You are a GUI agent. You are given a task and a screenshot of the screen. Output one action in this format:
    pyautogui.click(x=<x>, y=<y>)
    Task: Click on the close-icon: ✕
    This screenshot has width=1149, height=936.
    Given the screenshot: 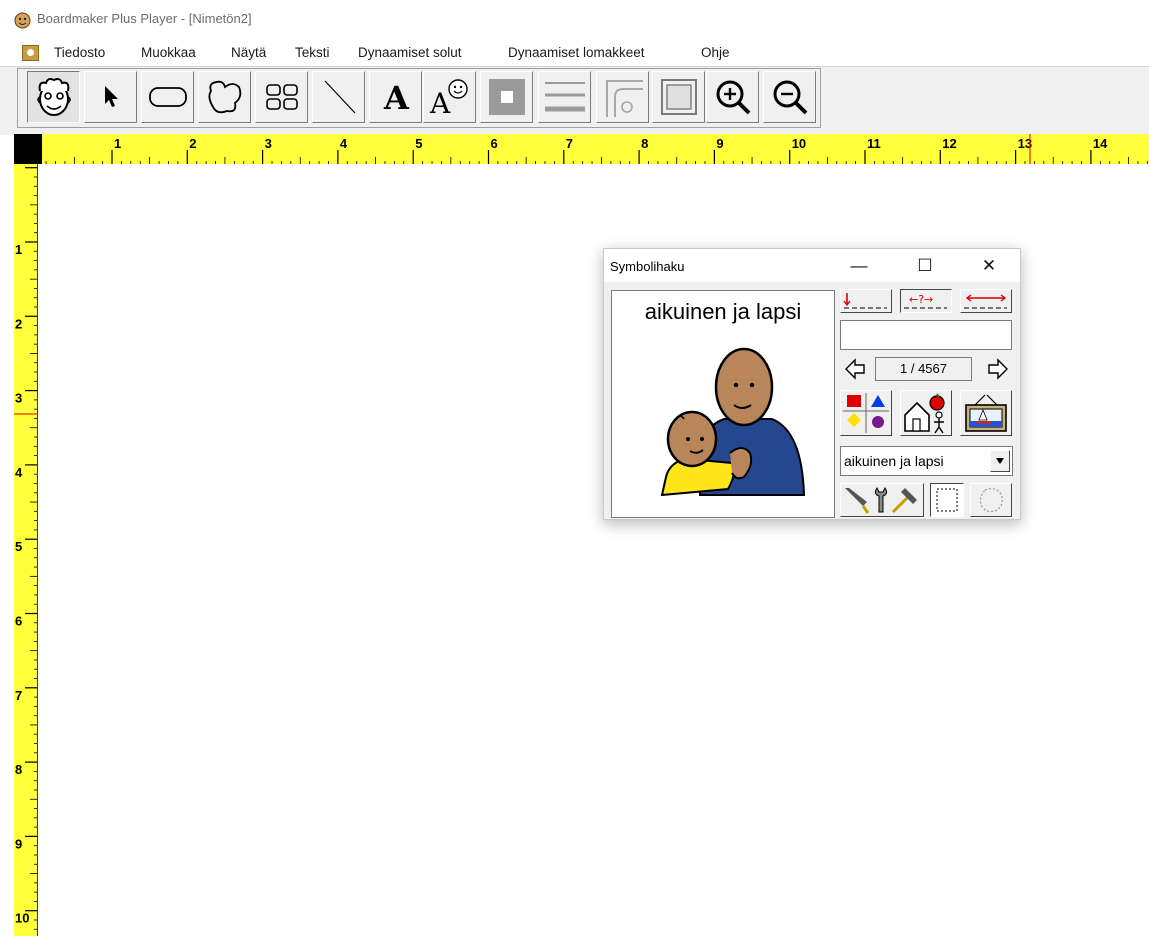 What is the action you would take?
    pyautogui.click(x=989, y=265)
    